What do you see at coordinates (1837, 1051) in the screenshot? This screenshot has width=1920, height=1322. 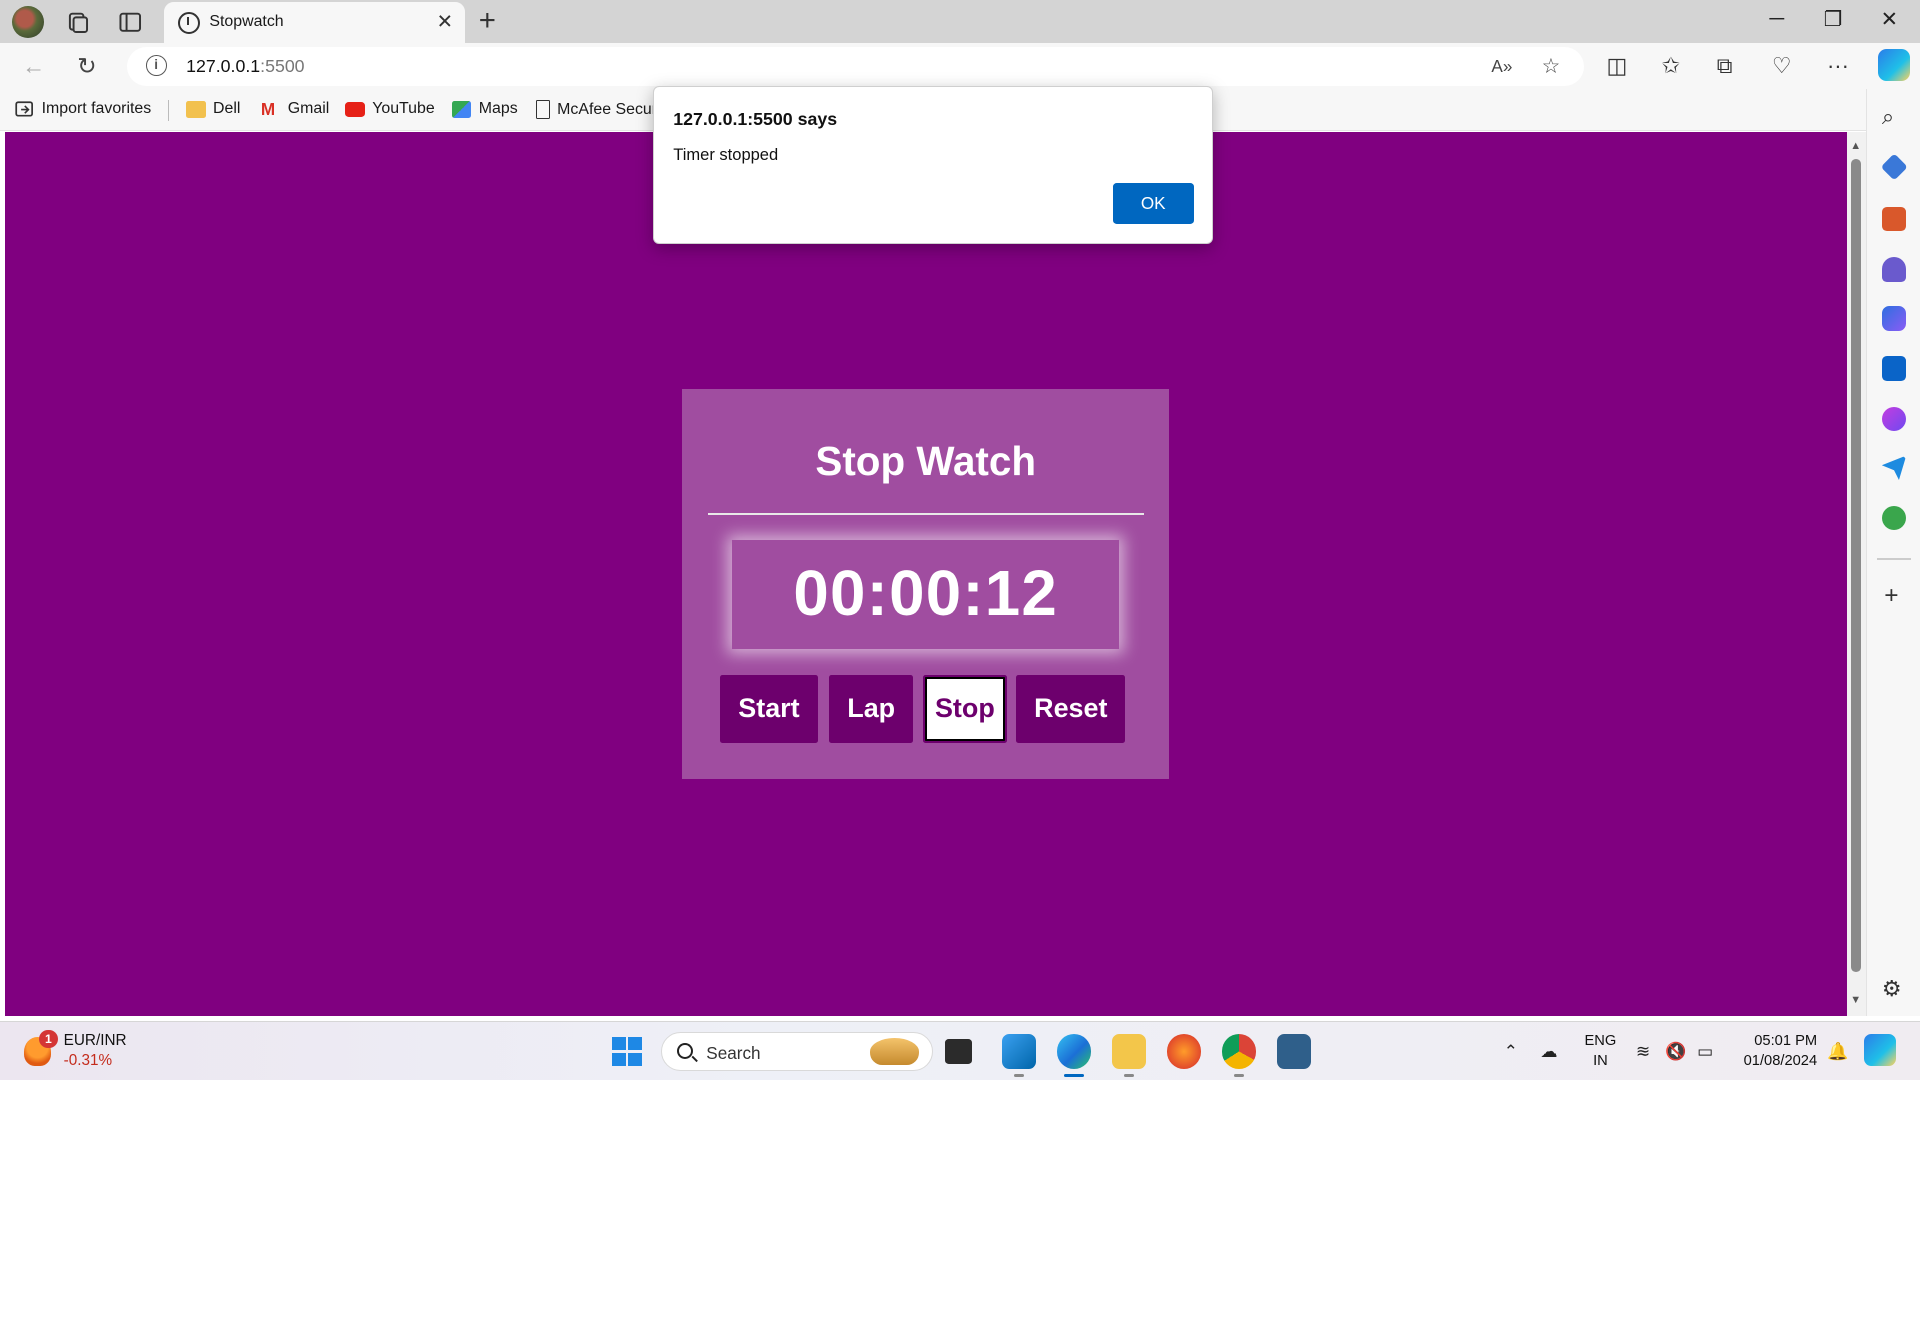 I see `notifications-bell-icon: 🔔` at bounding box center [1837, 1051].